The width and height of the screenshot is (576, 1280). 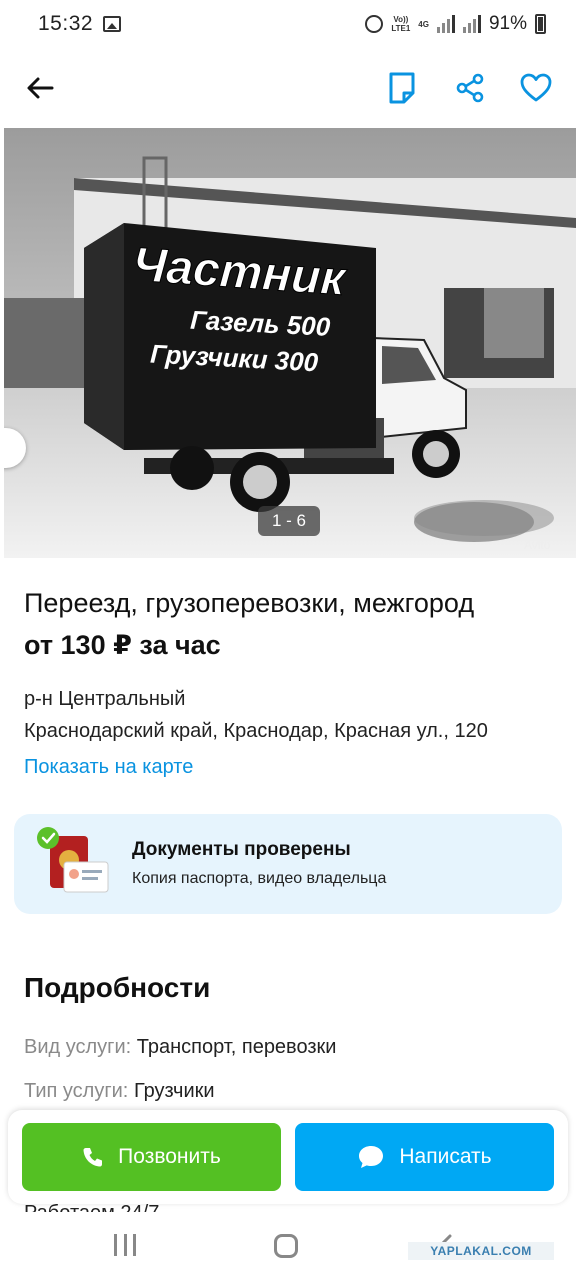 What do you see at coordinates (93, 1157) in the screenshot?
I see `phone-icon` at bounding box center [93, 1157].